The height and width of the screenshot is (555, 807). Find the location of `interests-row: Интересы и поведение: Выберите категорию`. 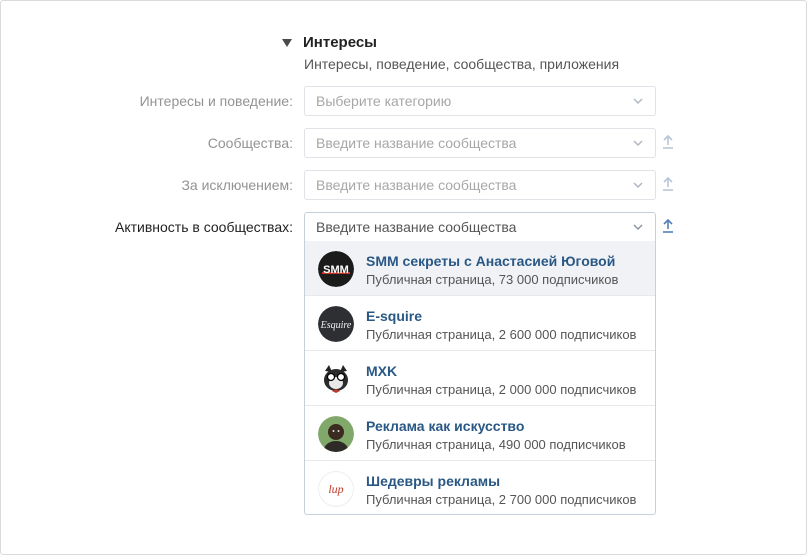

interests-row: Интересы и поведение: Выберите категорию is located at coordinates (403, 101).